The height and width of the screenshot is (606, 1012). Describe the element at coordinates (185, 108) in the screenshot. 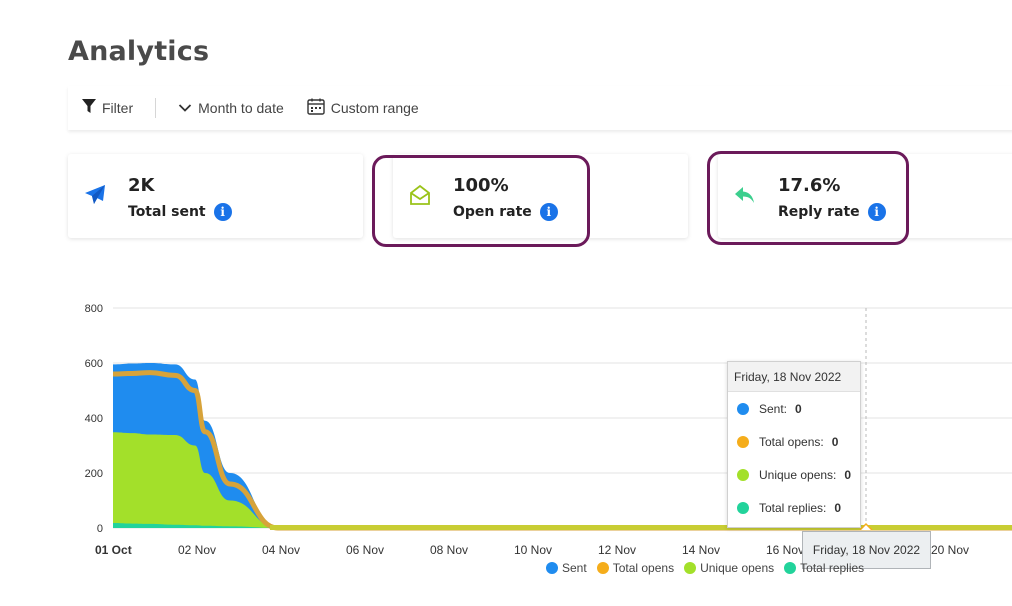

I see `chevron-down-icon` at that location.